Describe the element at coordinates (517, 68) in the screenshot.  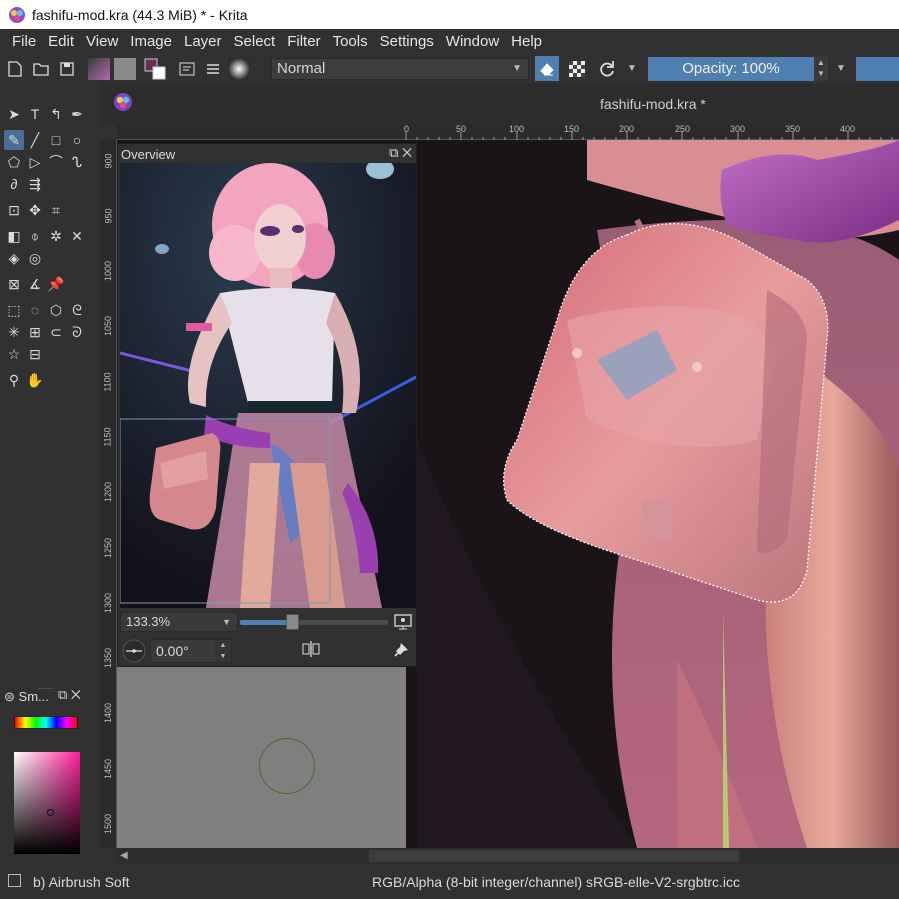
I see `chevron-down-icon: ▼` at that location.